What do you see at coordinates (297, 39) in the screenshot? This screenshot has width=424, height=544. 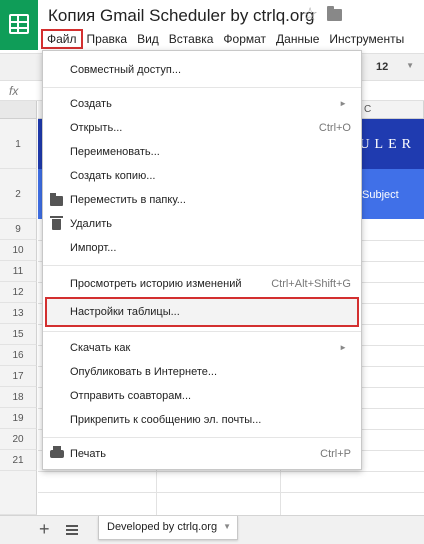 I see `menu-data: Данные` at bounding box center [297, 39].